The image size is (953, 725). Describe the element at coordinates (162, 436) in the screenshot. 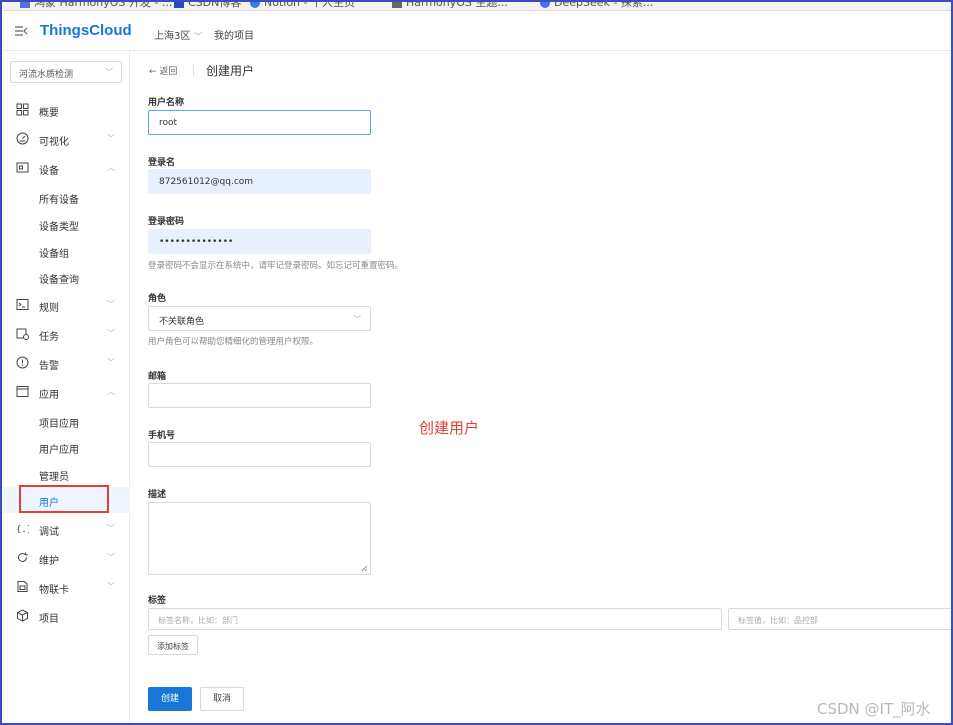

I see `phone-label: 手机号` at that location.